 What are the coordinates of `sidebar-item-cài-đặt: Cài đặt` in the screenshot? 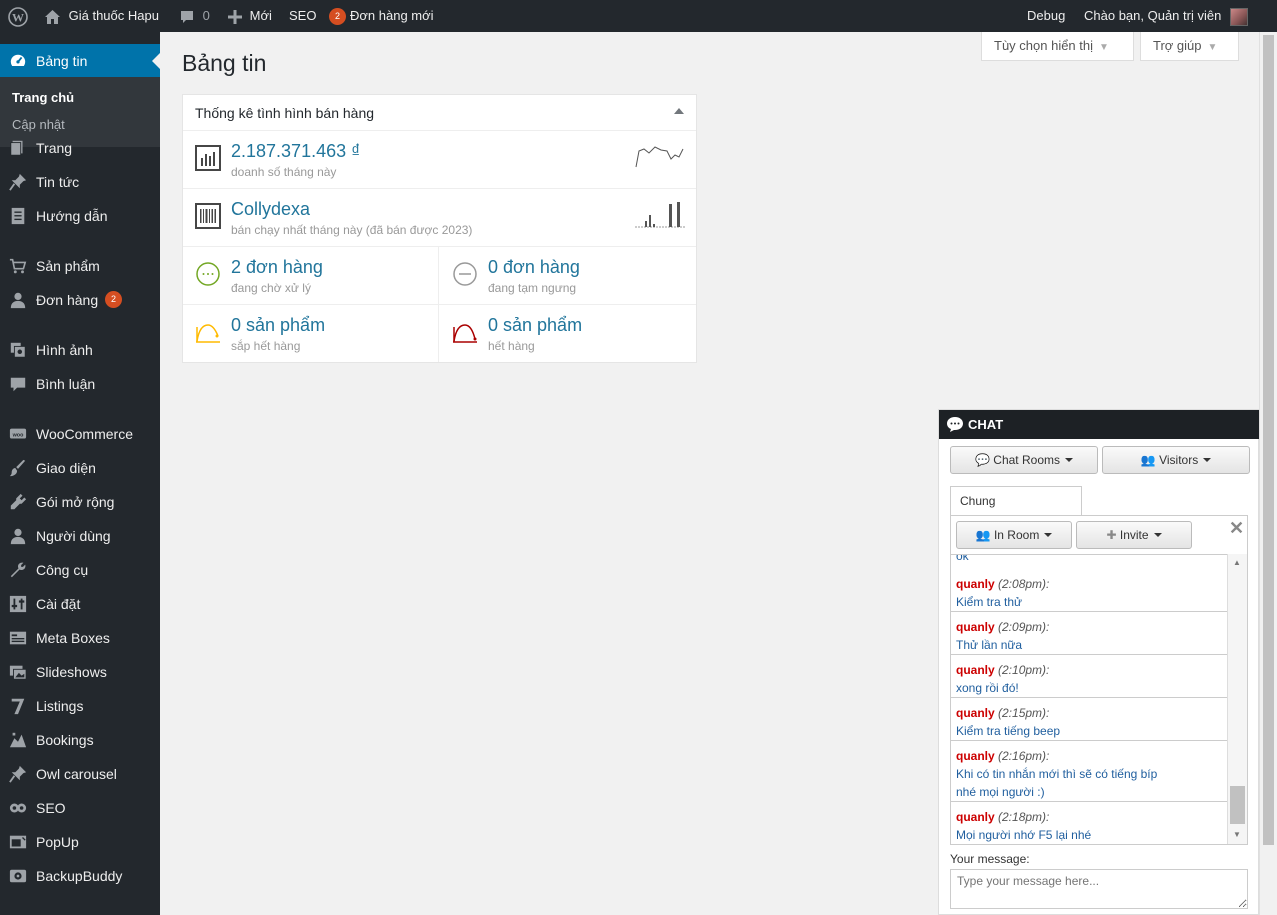 It's located at (80, 604).